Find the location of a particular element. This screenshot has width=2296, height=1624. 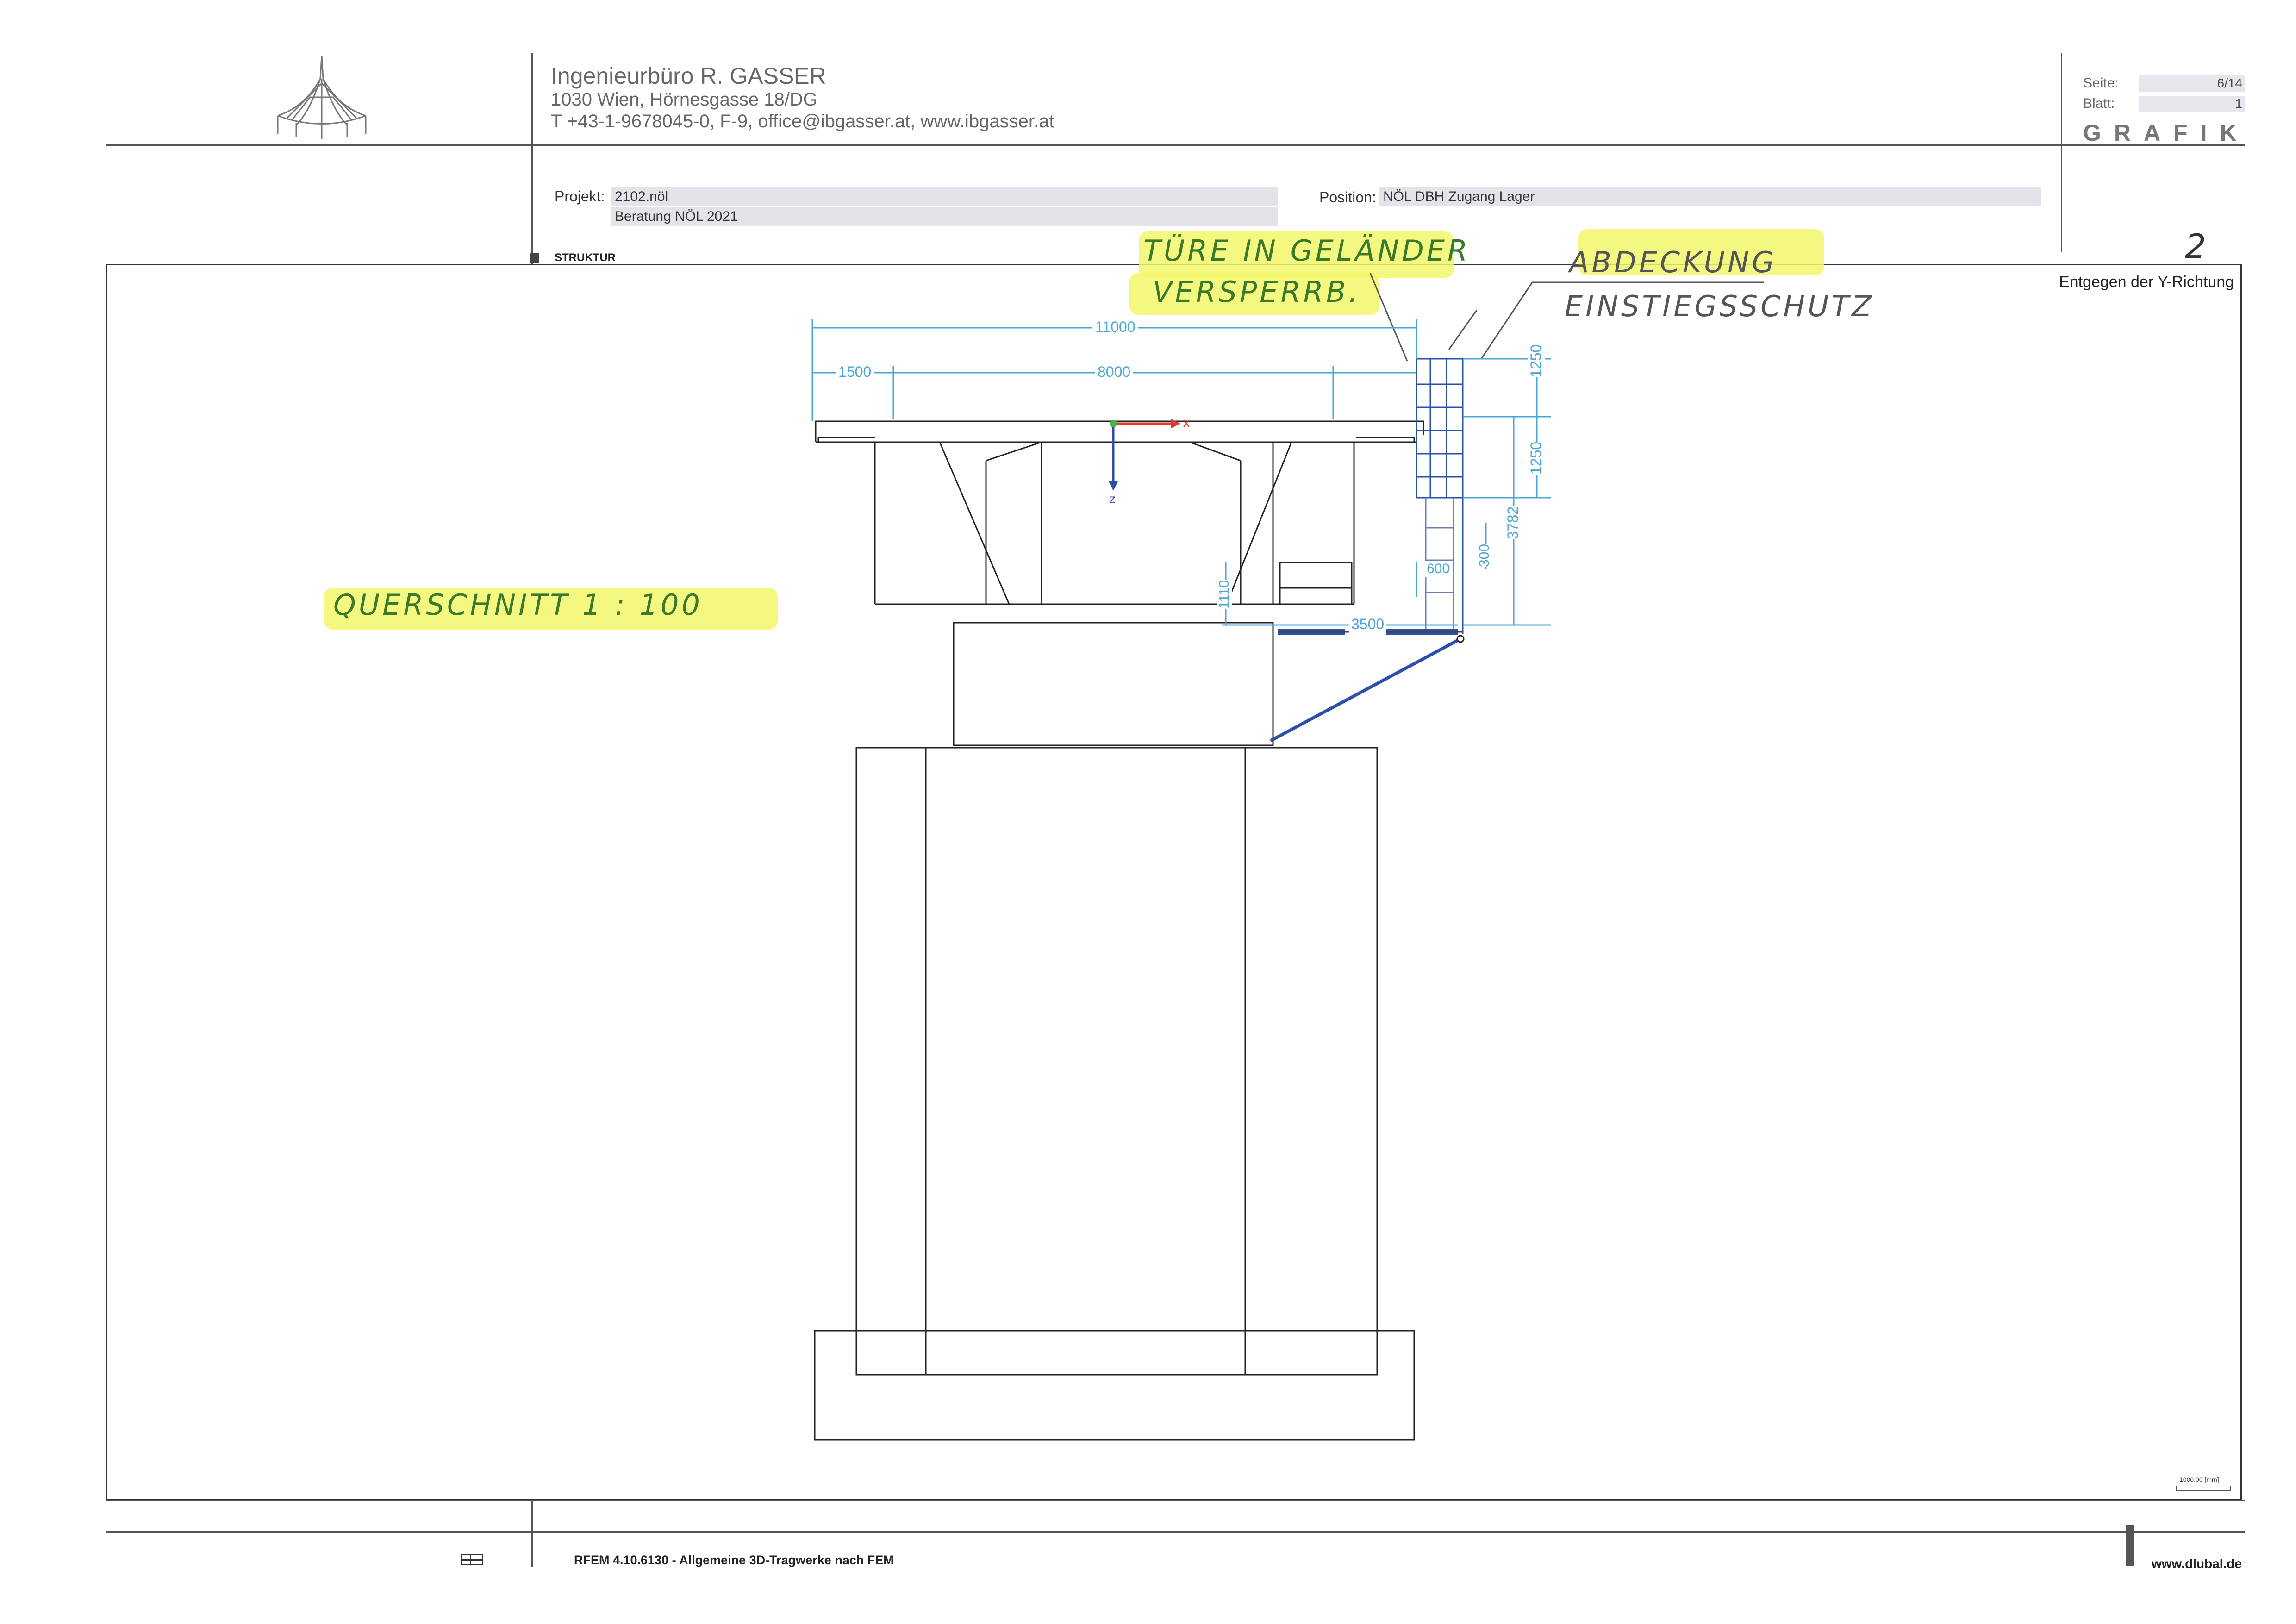

dim-platform-height: 1110 is located at coordinates (1224, 594).